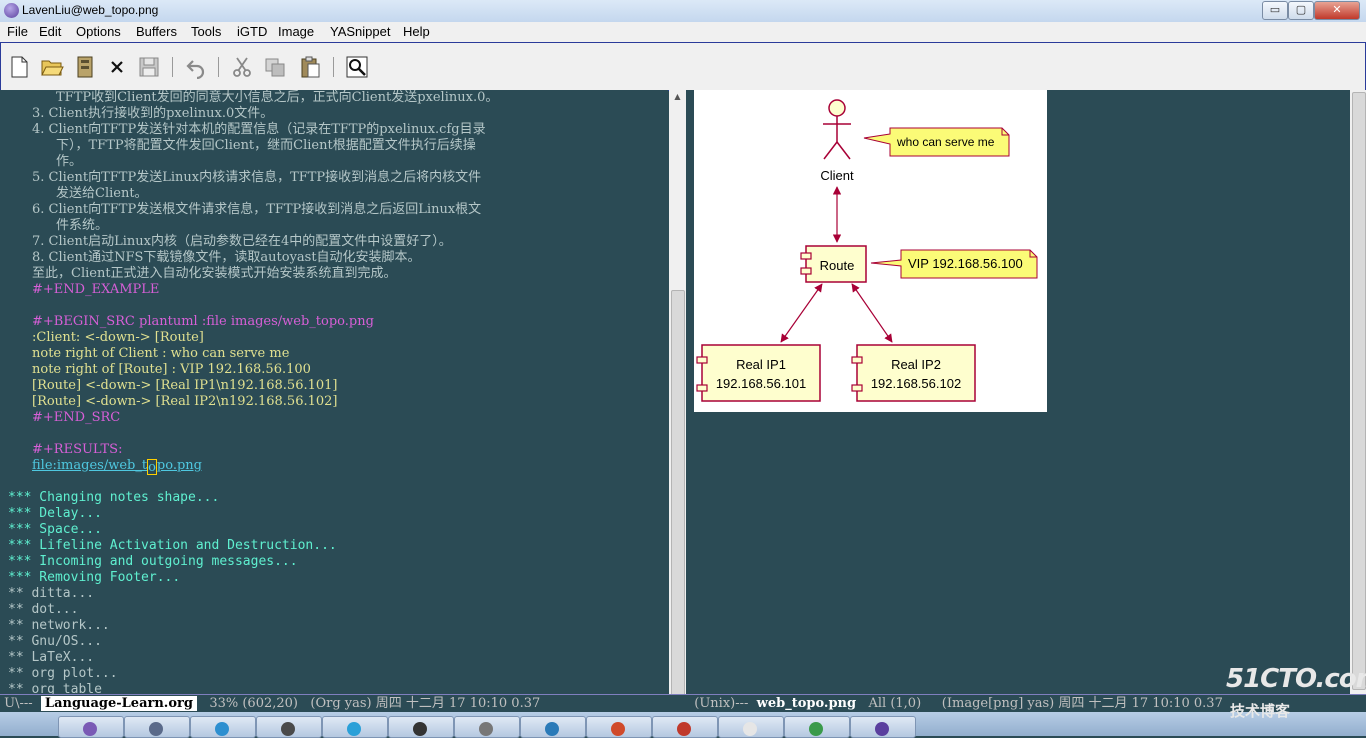 The image size is (1366, 738). What do you see at coordinates (275, 67) in the screenshot?
I see `copy-icon` at bounding box center [275, 67].